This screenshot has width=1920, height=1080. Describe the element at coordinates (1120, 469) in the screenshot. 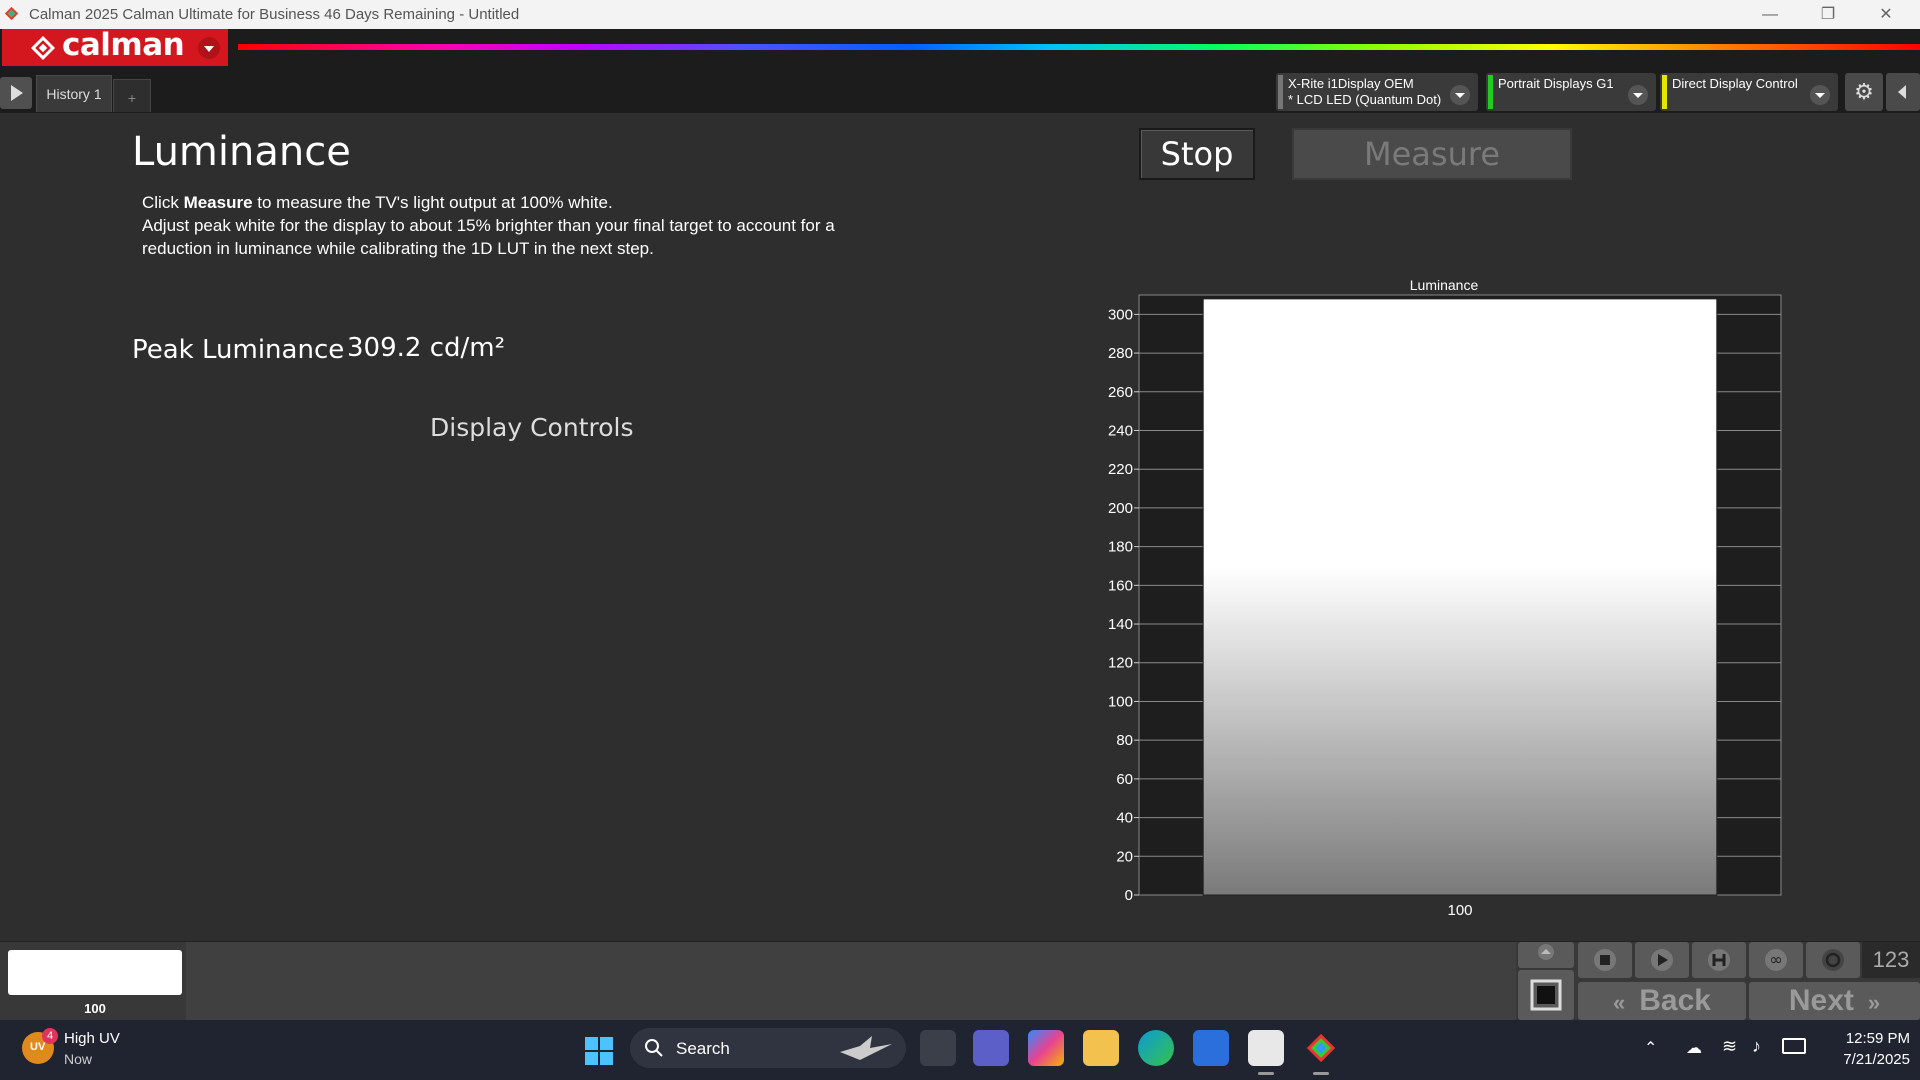

I see `y-tick-label: 220` at that location.